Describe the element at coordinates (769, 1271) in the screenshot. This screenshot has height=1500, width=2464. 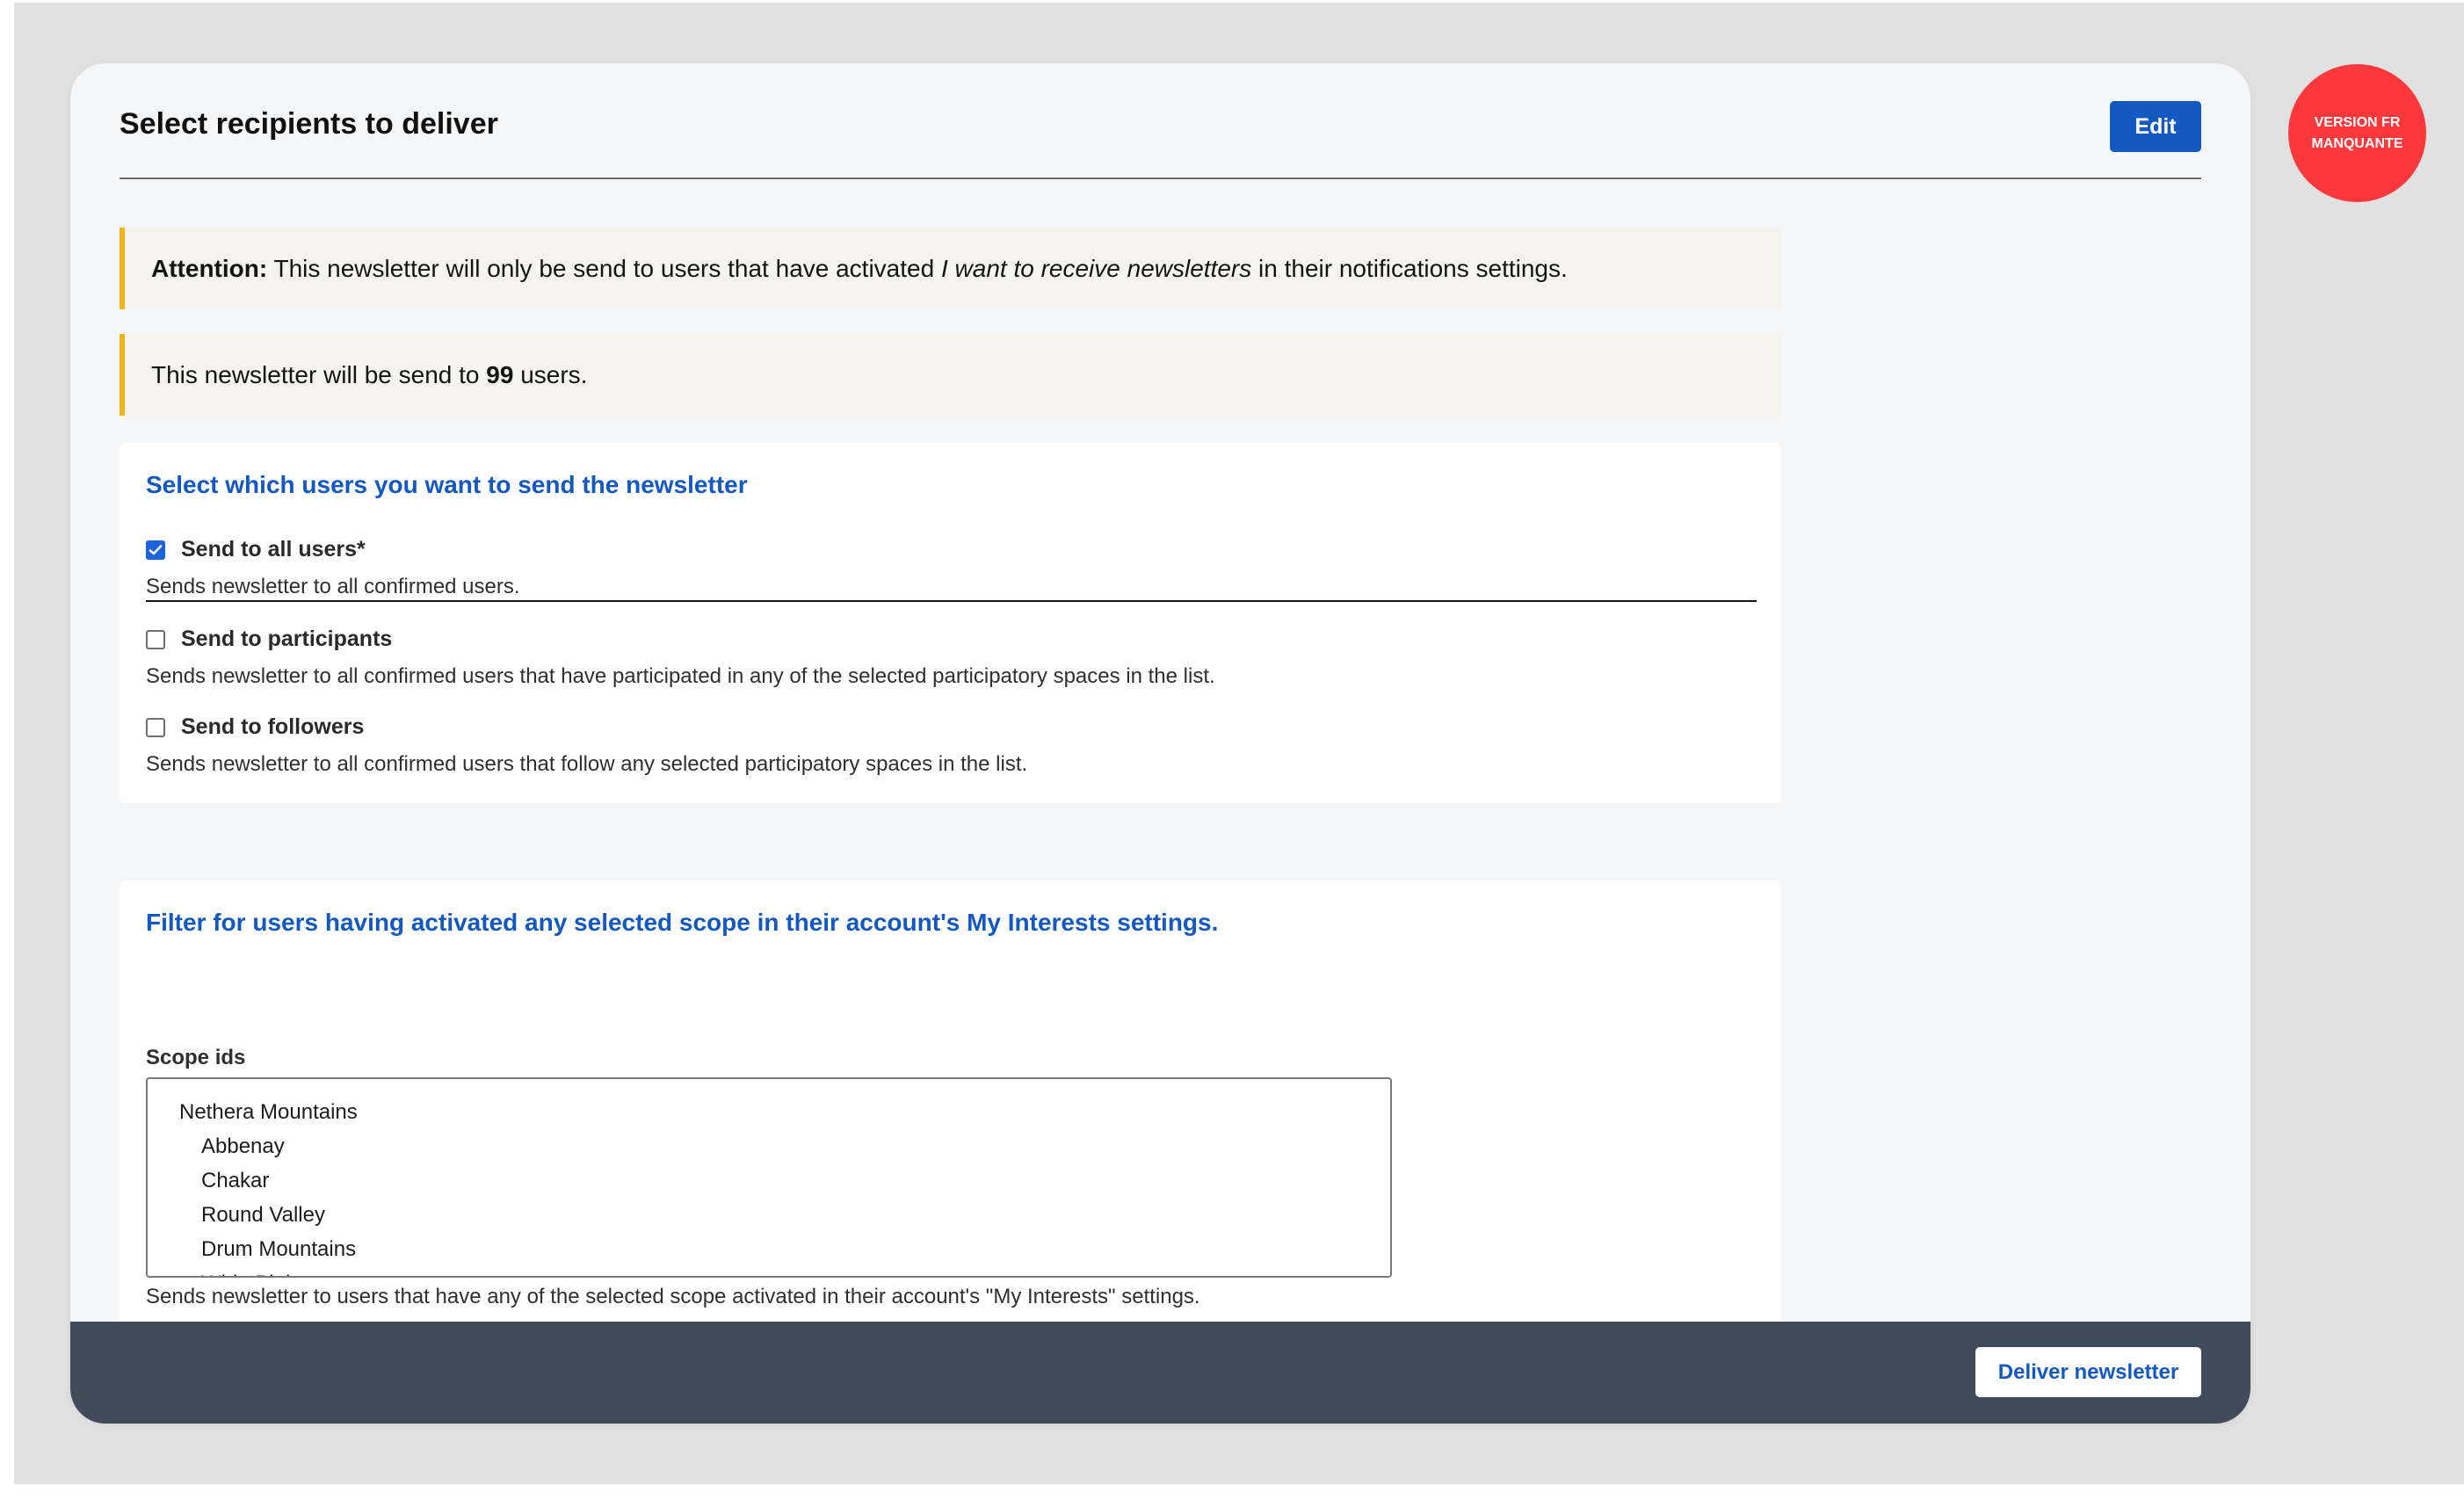
I see `scope-option: Wide Plains` at that location.